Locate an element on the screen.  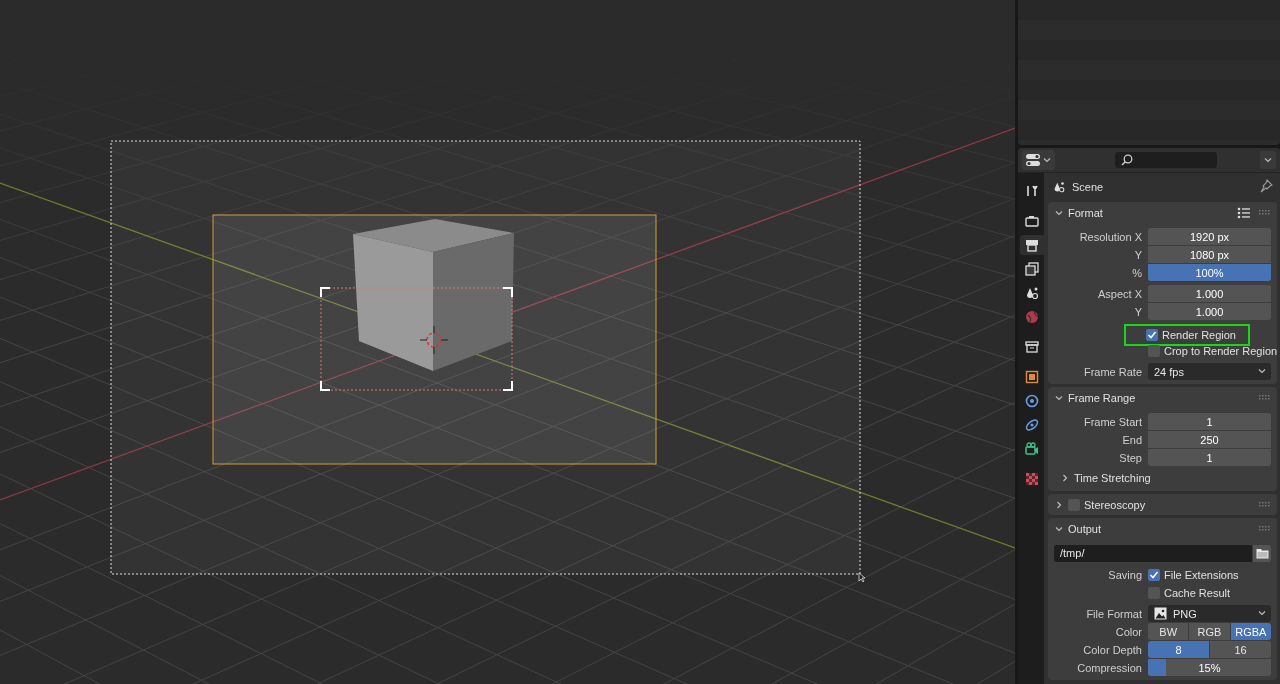
field-label: Saving is located at coordinates (1124, 574).